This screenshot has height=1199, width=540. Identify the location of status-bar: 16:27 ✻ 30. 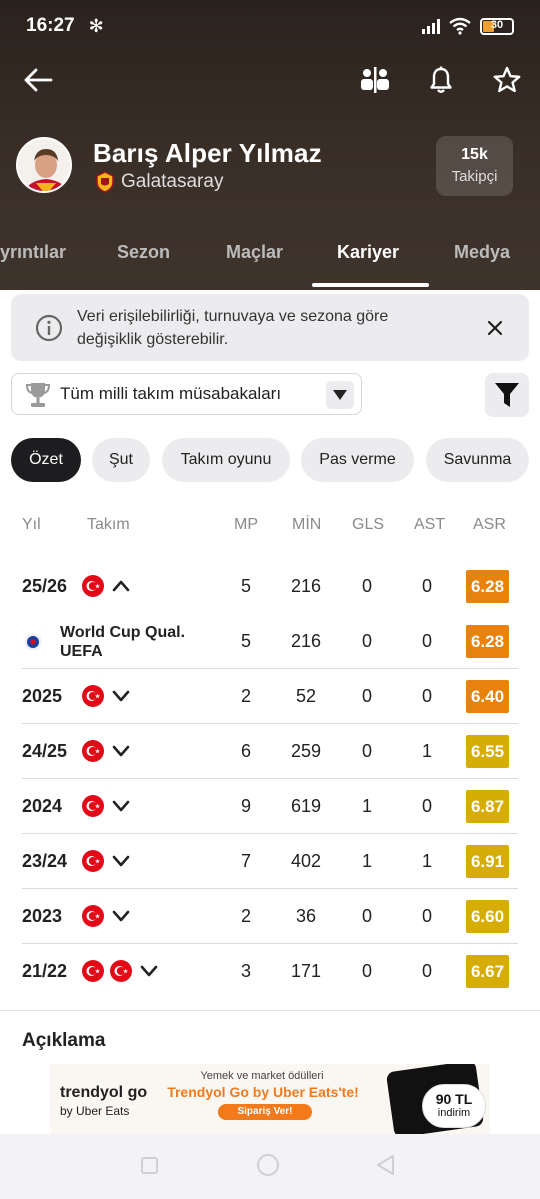
(270, 26).